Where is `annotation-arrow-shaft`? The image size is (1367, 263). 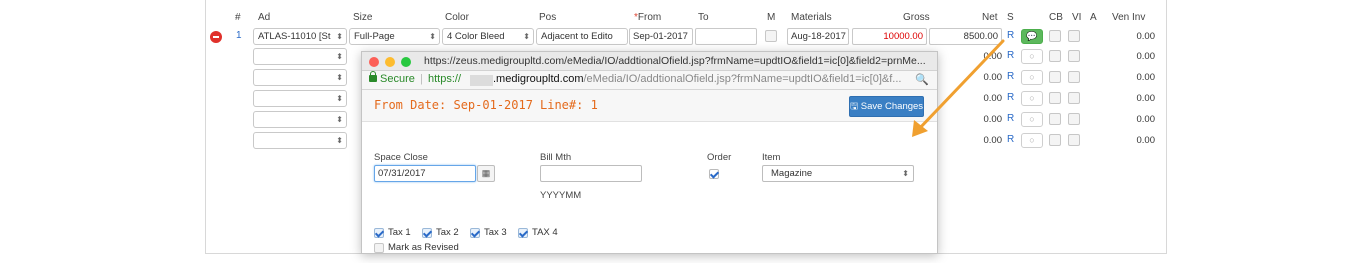
annotation-arrow-shaft is located at coordinates (960, 85).